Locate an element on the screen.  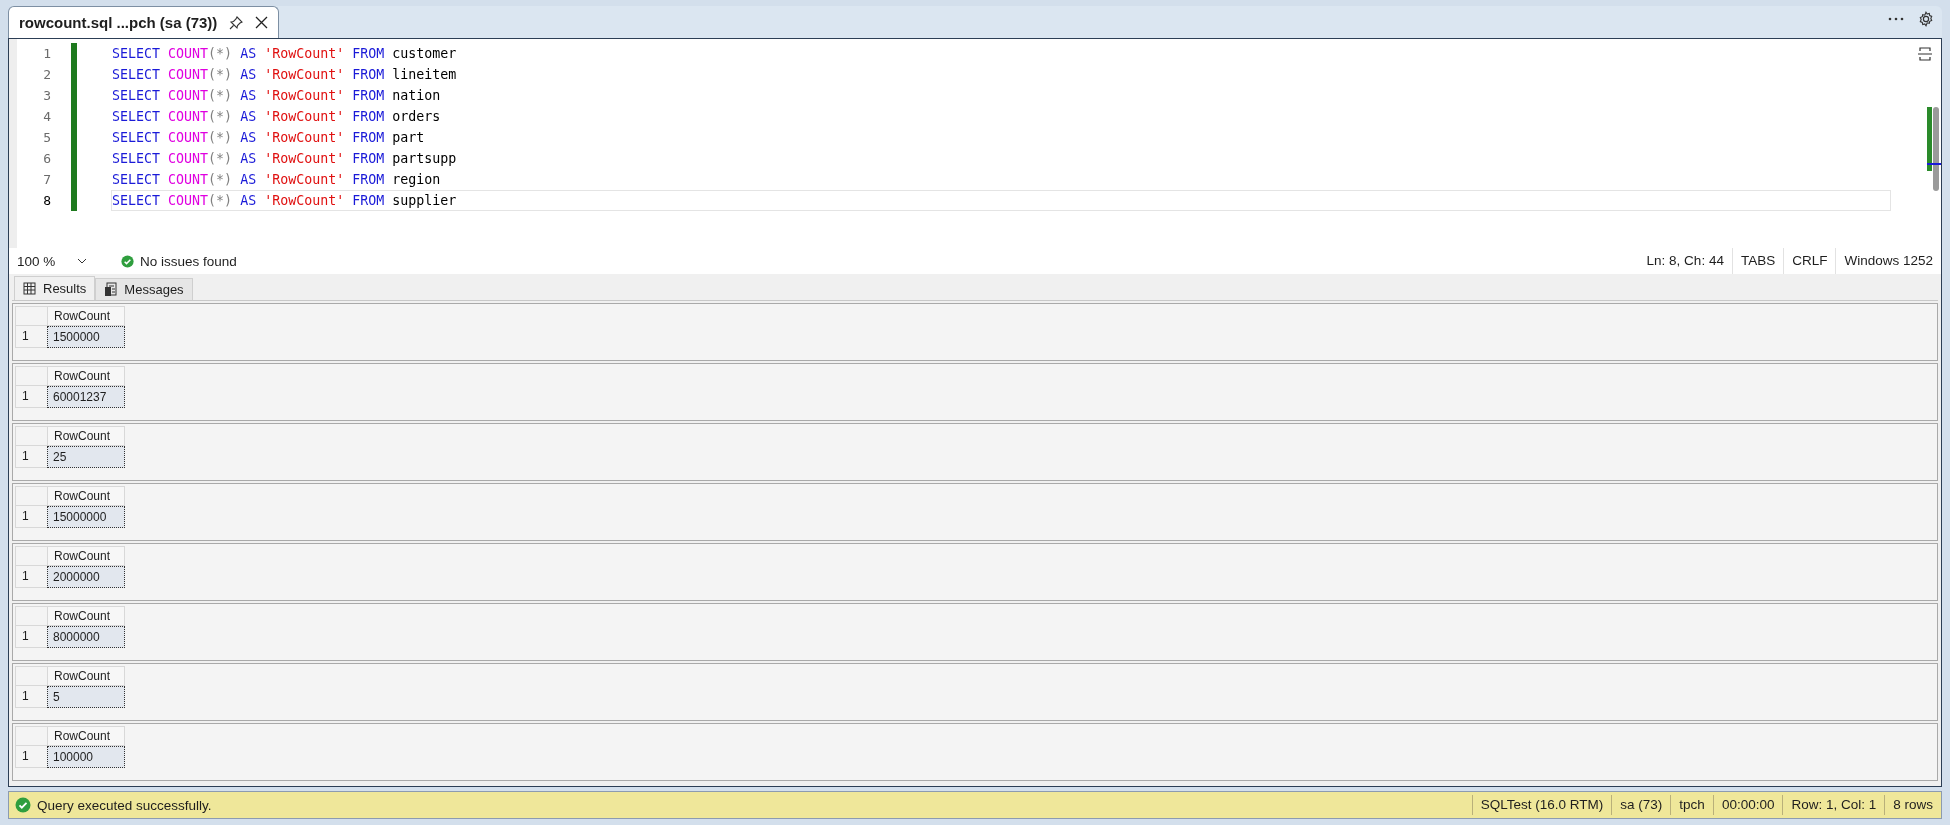
line-number: 2 is located at coordinates (47, 75).